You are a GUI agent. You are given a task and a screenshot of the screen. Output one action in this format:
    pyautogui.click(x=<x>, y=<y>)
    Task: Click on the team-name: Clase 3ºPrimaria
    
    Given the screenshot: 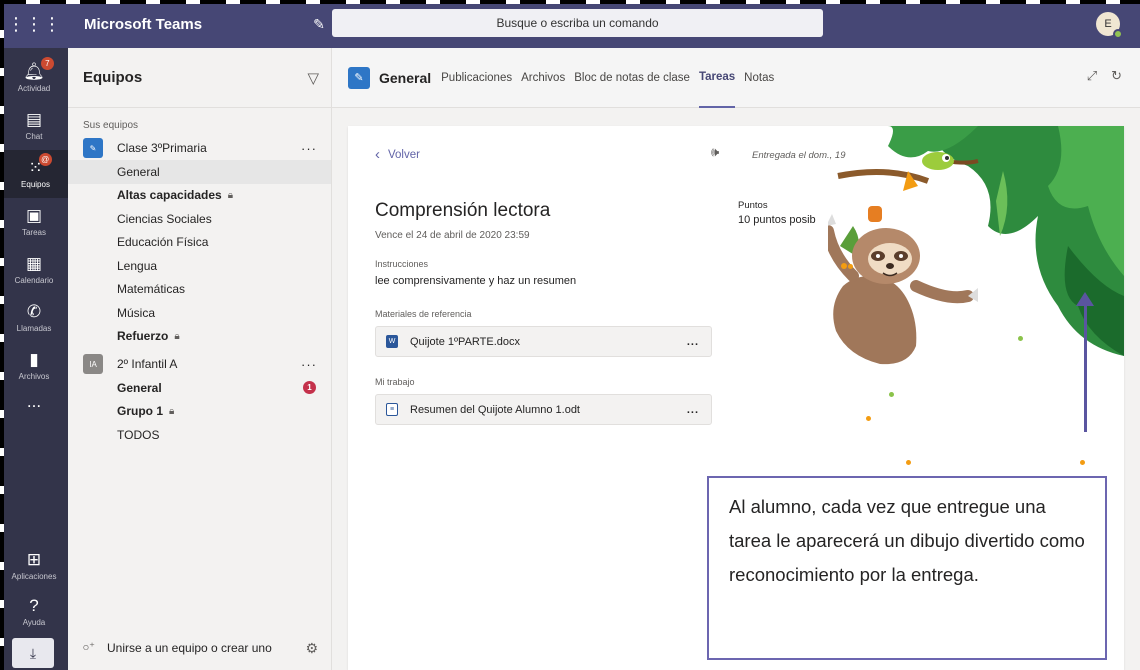 What is the action you would take?
    pyautogui.click(x=162, y=148)
    